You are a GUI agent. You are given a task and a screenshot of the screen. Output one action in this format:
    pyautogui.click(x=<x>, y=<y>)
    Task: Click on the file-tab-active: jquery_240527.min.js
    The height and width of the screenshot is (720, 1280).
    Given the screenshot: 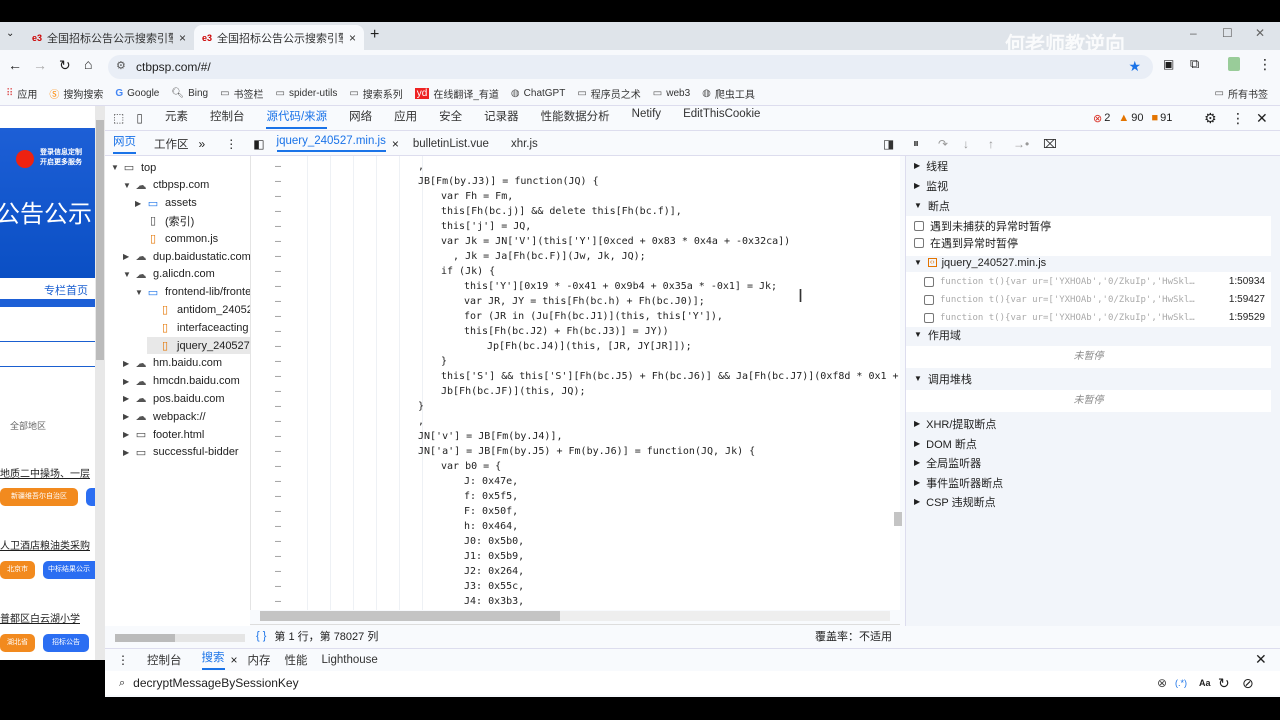 What is the action you would take?
    pyautogui.click(x=331, y=143)
    